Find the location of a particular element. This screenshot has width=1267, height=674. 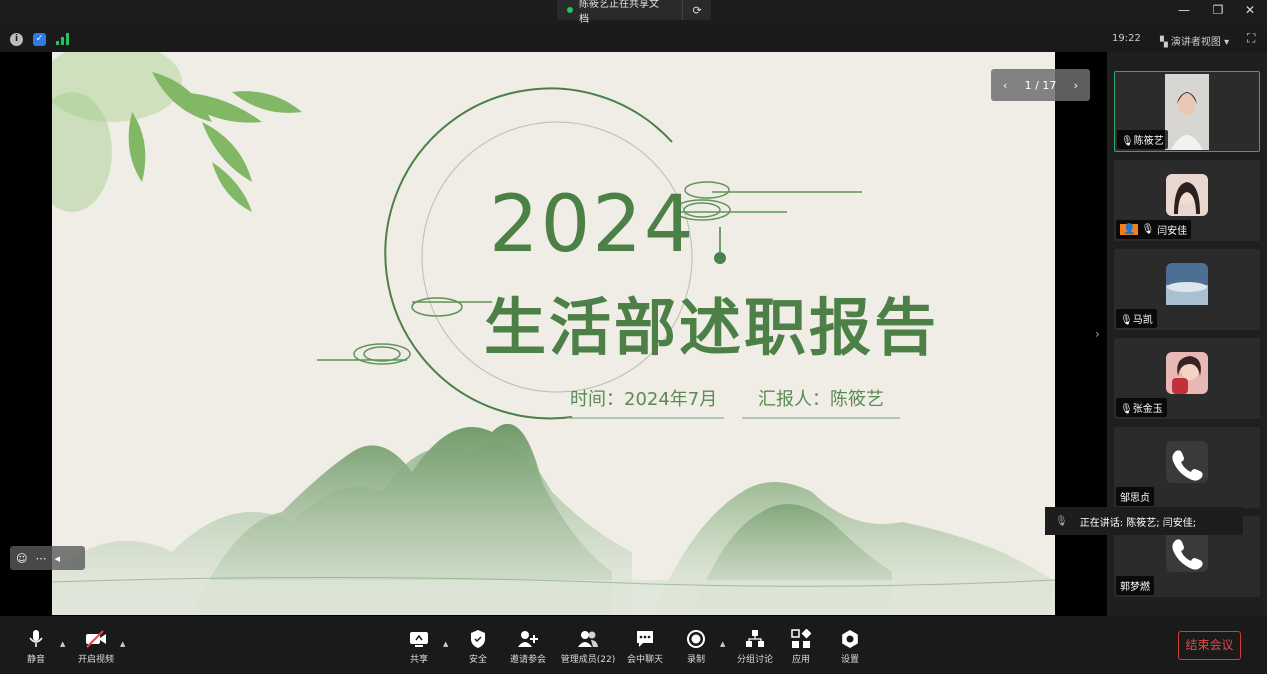

reaction-bar: ☺ ⋯ ◂ is located at coordinates (47, 558).